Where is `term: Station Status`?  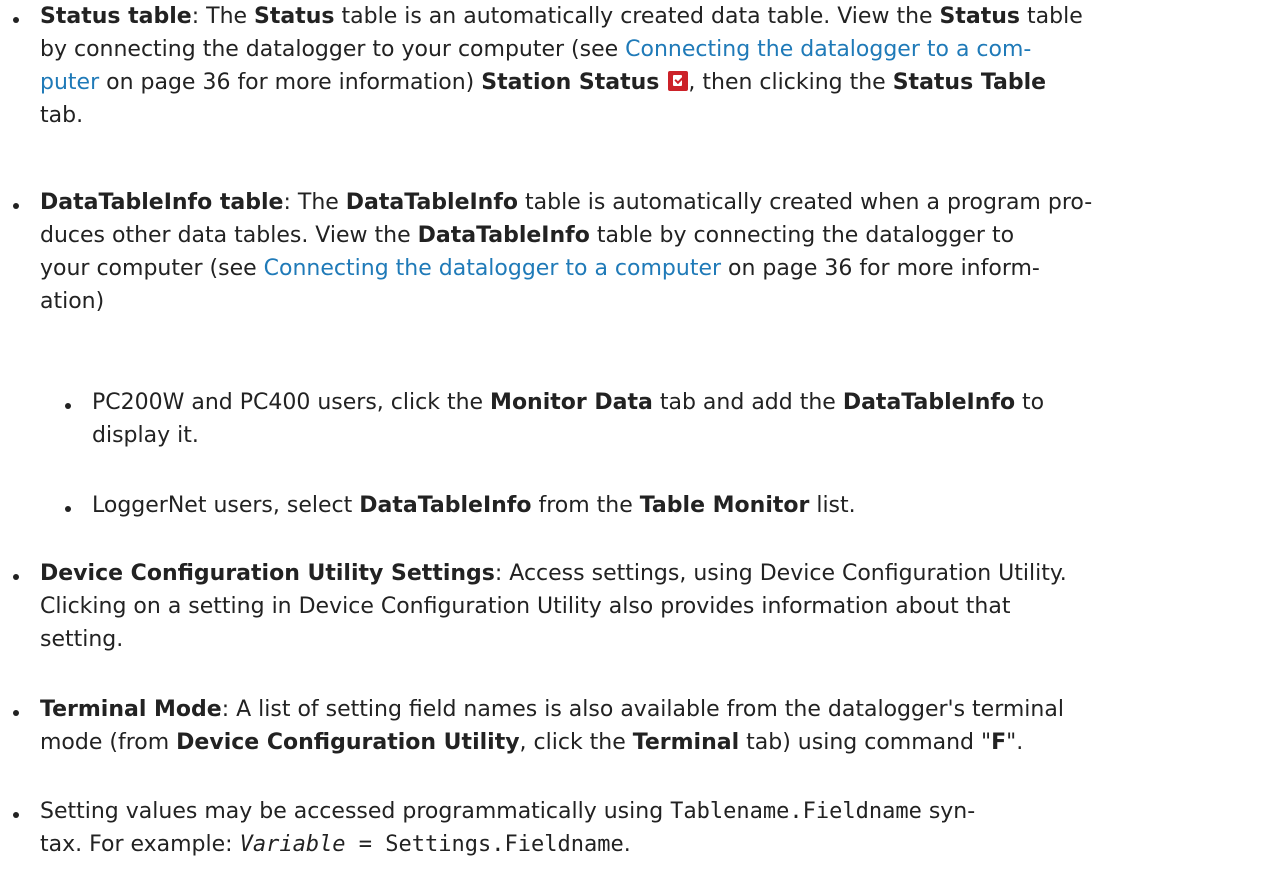 term: Station Status is located at coordinates (570, 82).